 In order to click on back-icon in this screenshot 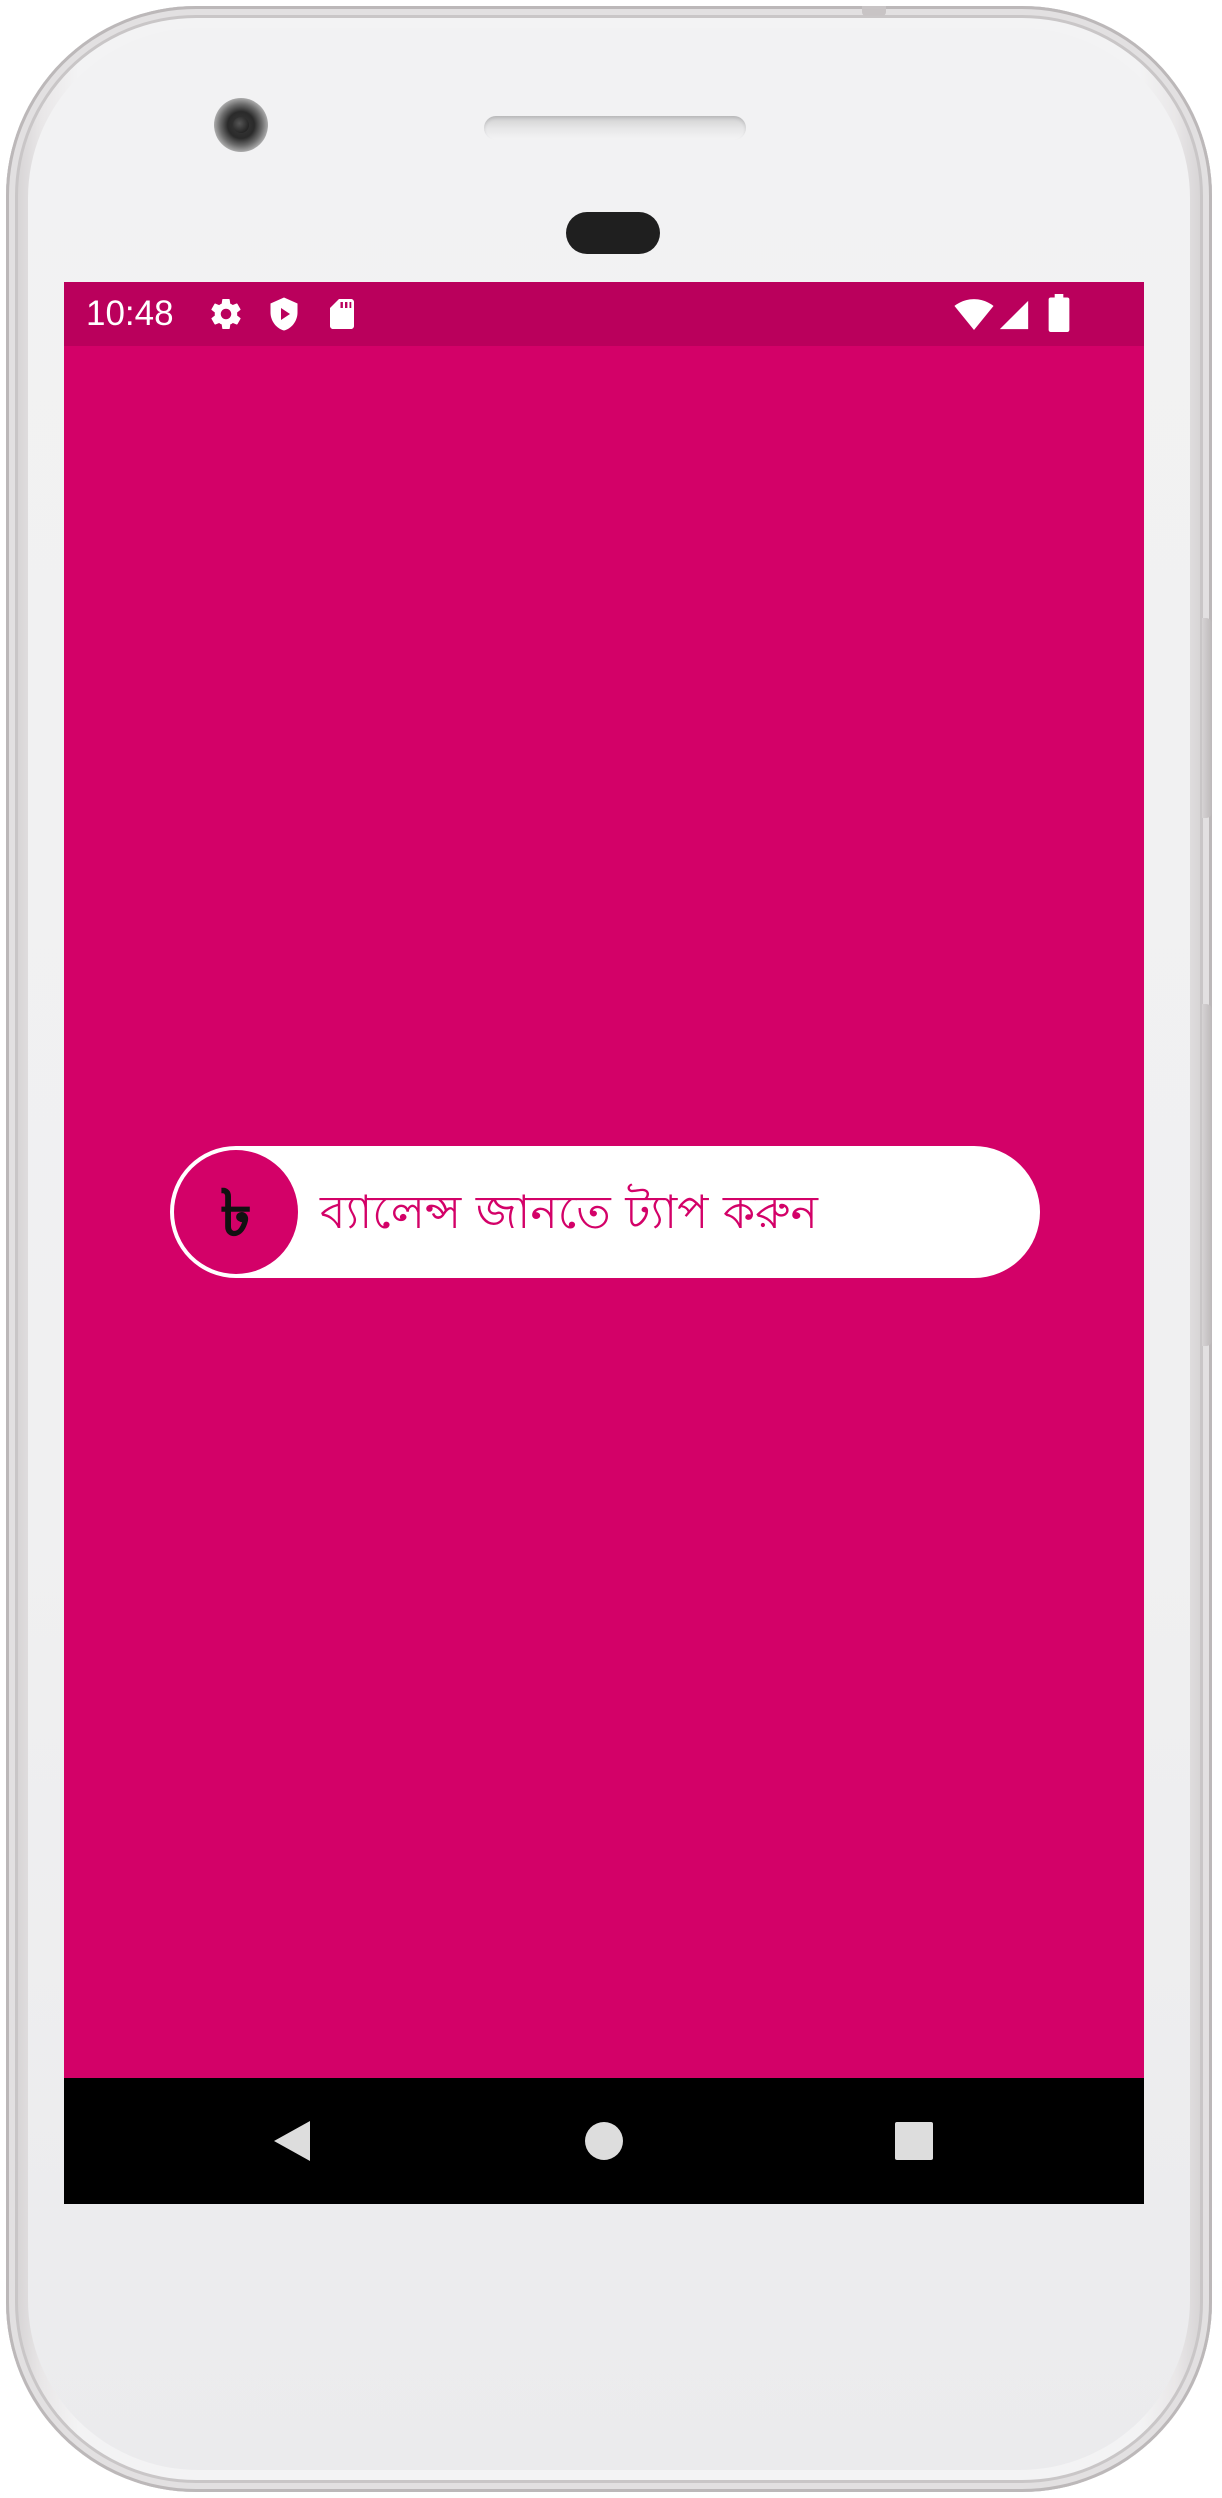, I will do `click(292, 2141)`.